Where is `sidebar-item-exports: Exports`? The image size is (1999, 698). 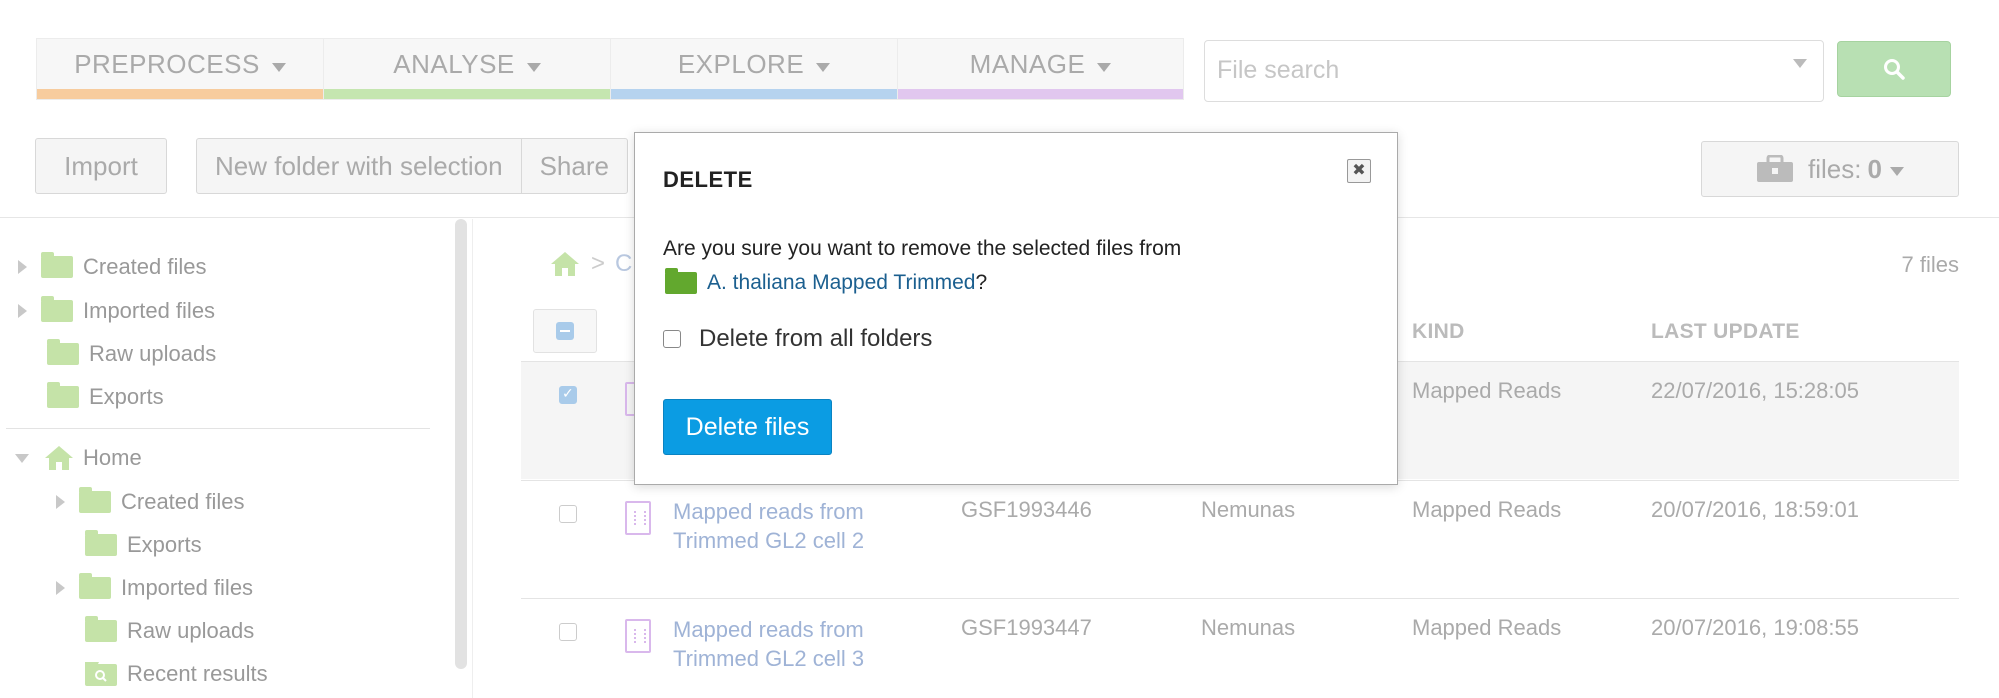
sidebar-item-exports: Exports is located at coordinates (105, 397).